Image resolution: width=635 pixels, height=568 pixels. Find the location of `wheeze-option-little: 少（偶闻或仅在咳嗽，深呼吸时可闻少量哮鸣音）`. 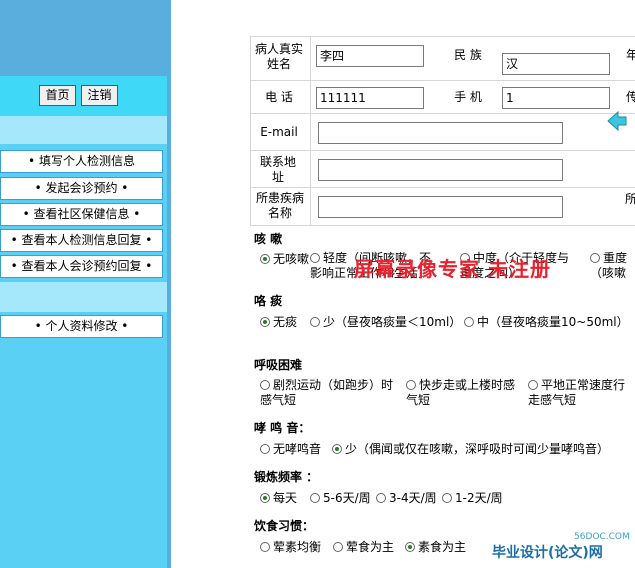

wheeze-option-little: 少（偶闻或仅在咳嗽，深呼吸时可闻少量哮鸣音） is located at coordinates (470, 449).